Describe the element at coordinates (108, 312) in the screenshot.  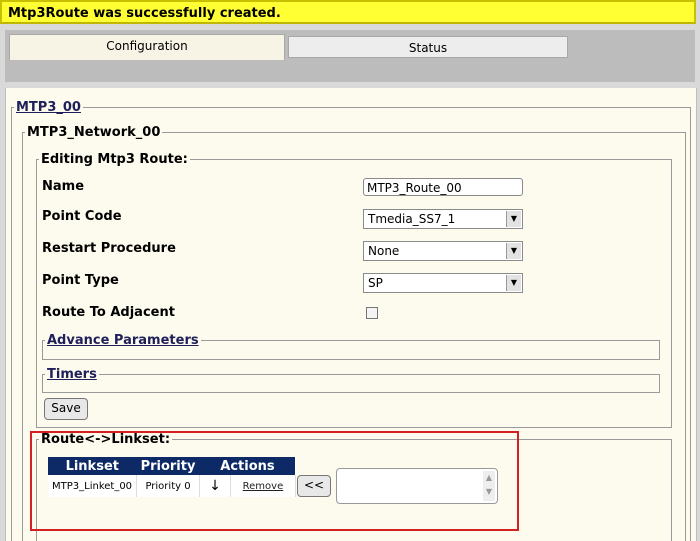
I see `route-to-adjacent-label: Route To Adjacent` at that location.